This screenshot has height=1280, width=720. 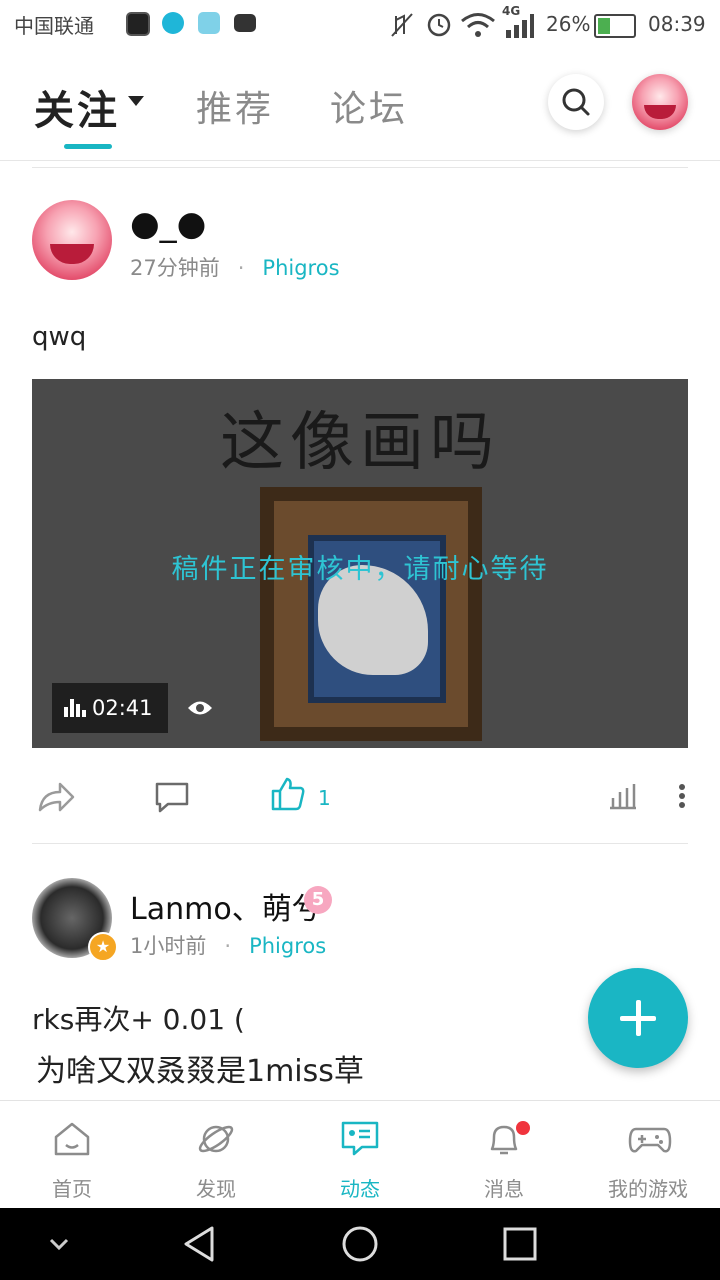 What do you see at coordinates (235, 106) in the screenshot?
I see `tab-recommend: 推荐` at bounding box center [235, 106].